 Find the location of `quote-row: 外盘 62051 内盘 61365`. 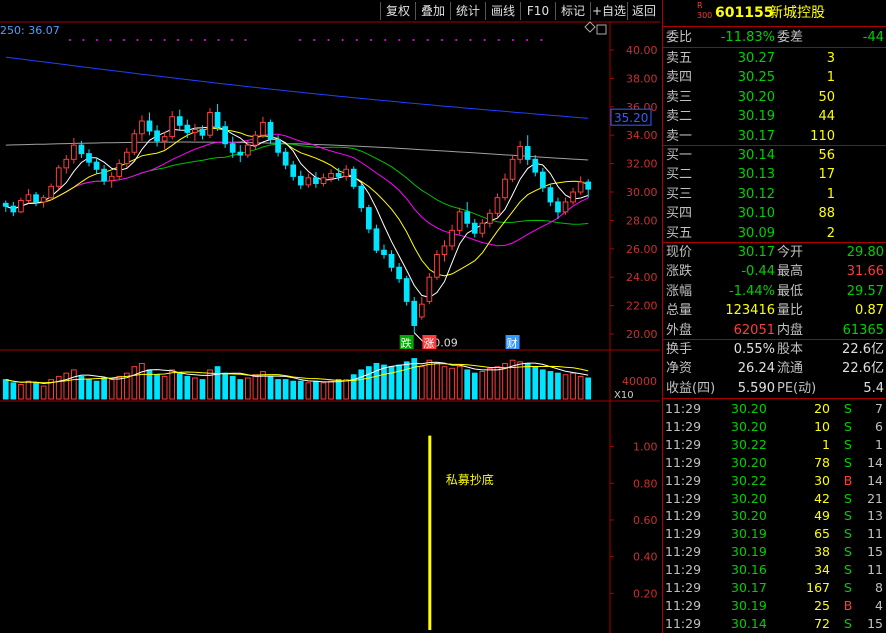

quote-row: 外盘 62051 内盘 61365 is located at coordinates (774, 330).